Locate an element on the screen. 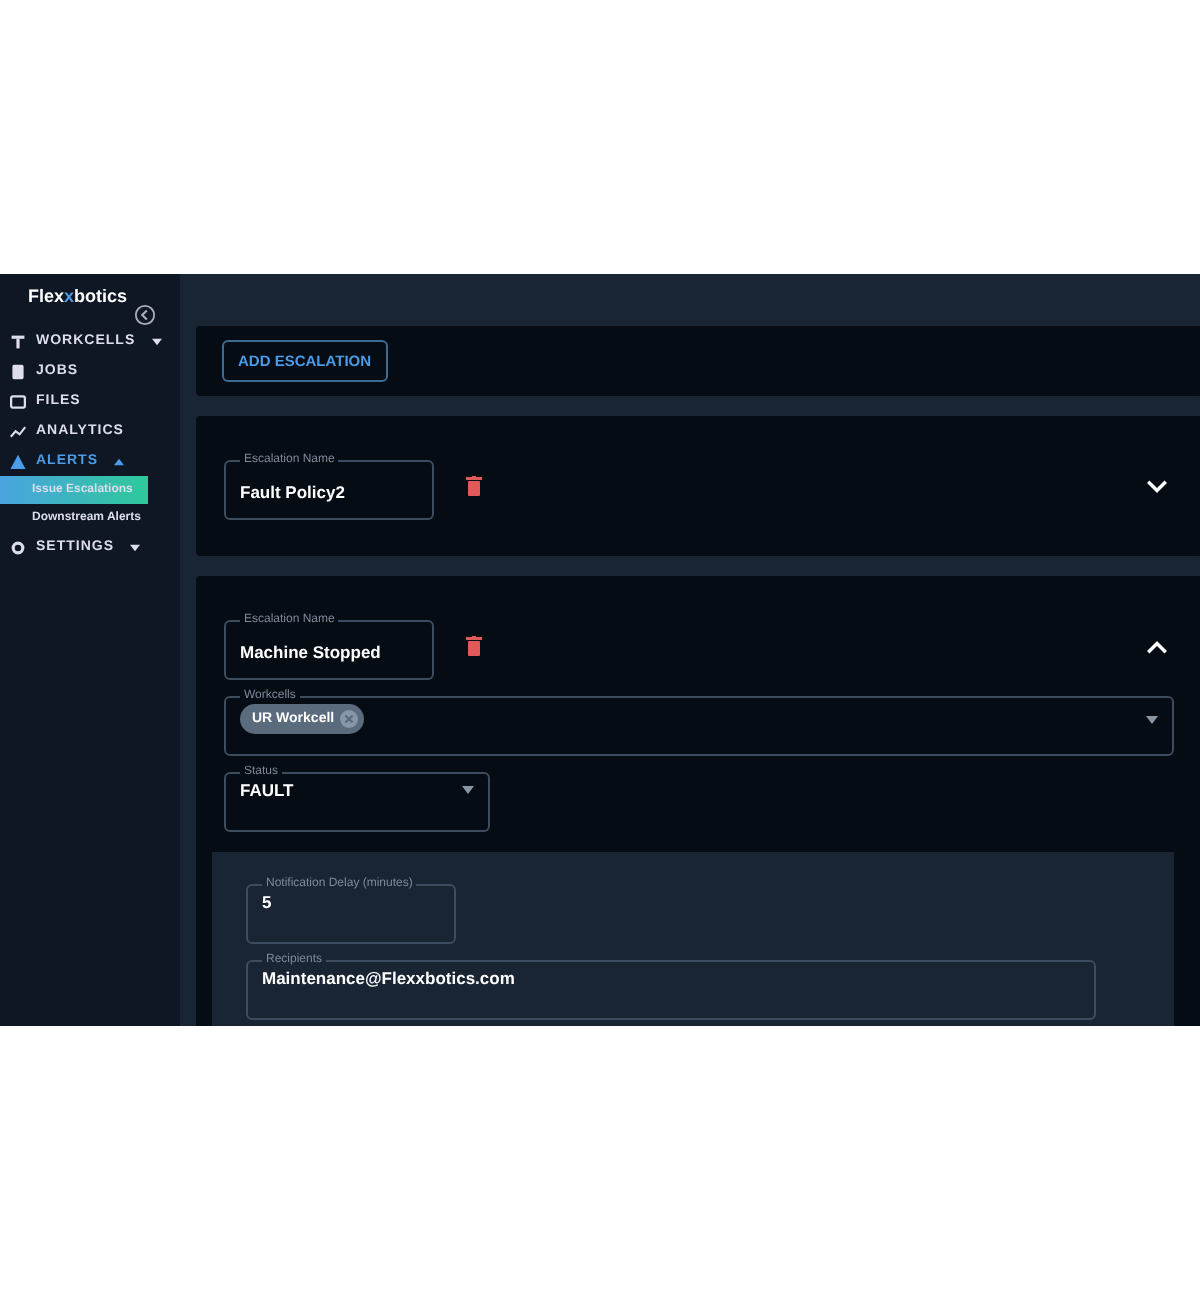 The image size is (1200, 1300). folder-icon is located at coordinates (18, 401).